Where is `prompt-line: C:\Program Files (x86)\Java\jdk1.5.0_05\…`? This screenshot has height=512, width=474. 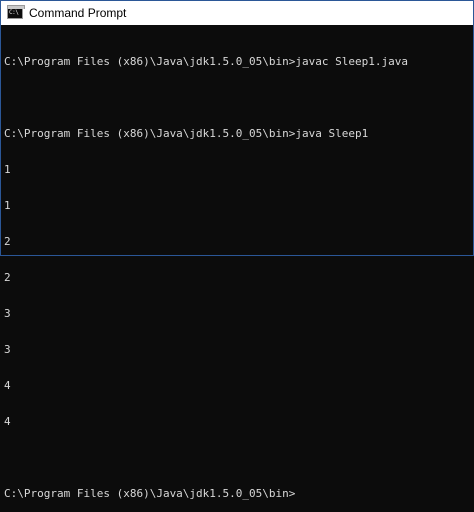 prompt-line: C:\Program Files (x86)\Java\jdk1.5.0_05\… is located at coordinates (238, 494).